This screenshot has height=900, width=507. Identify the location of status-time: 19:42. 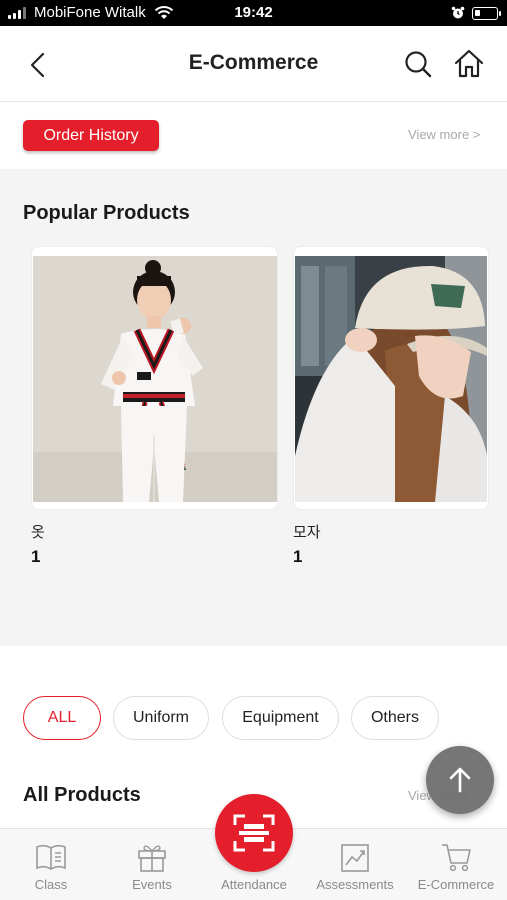
(253, 12).